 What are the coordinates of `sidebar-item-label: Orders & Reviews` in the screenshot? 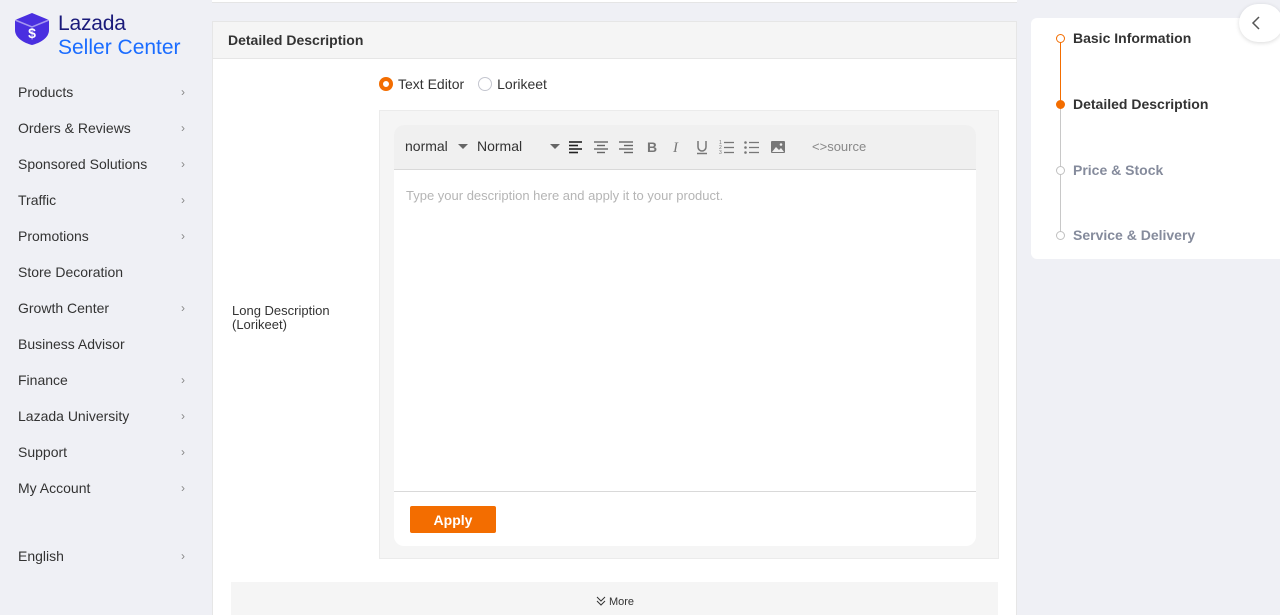 It's located at (74, 128).